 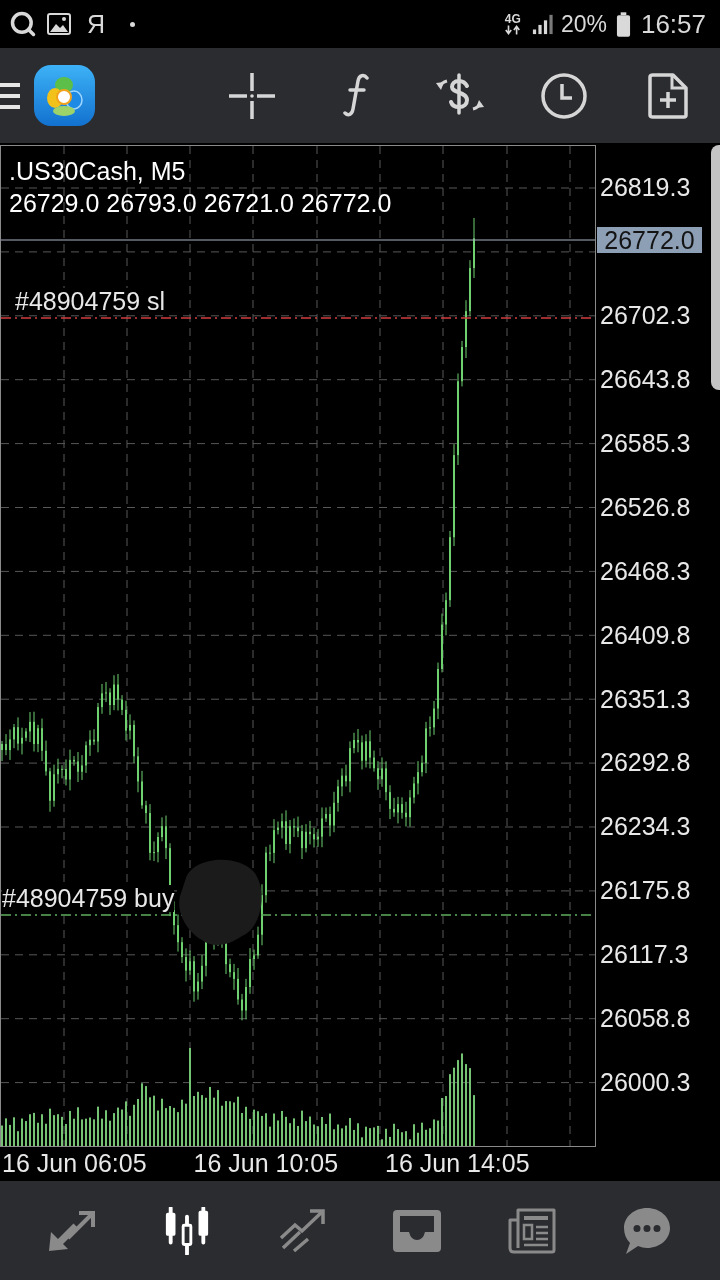 I want to click on signal-strength-icon, so click(x=542, y=24).